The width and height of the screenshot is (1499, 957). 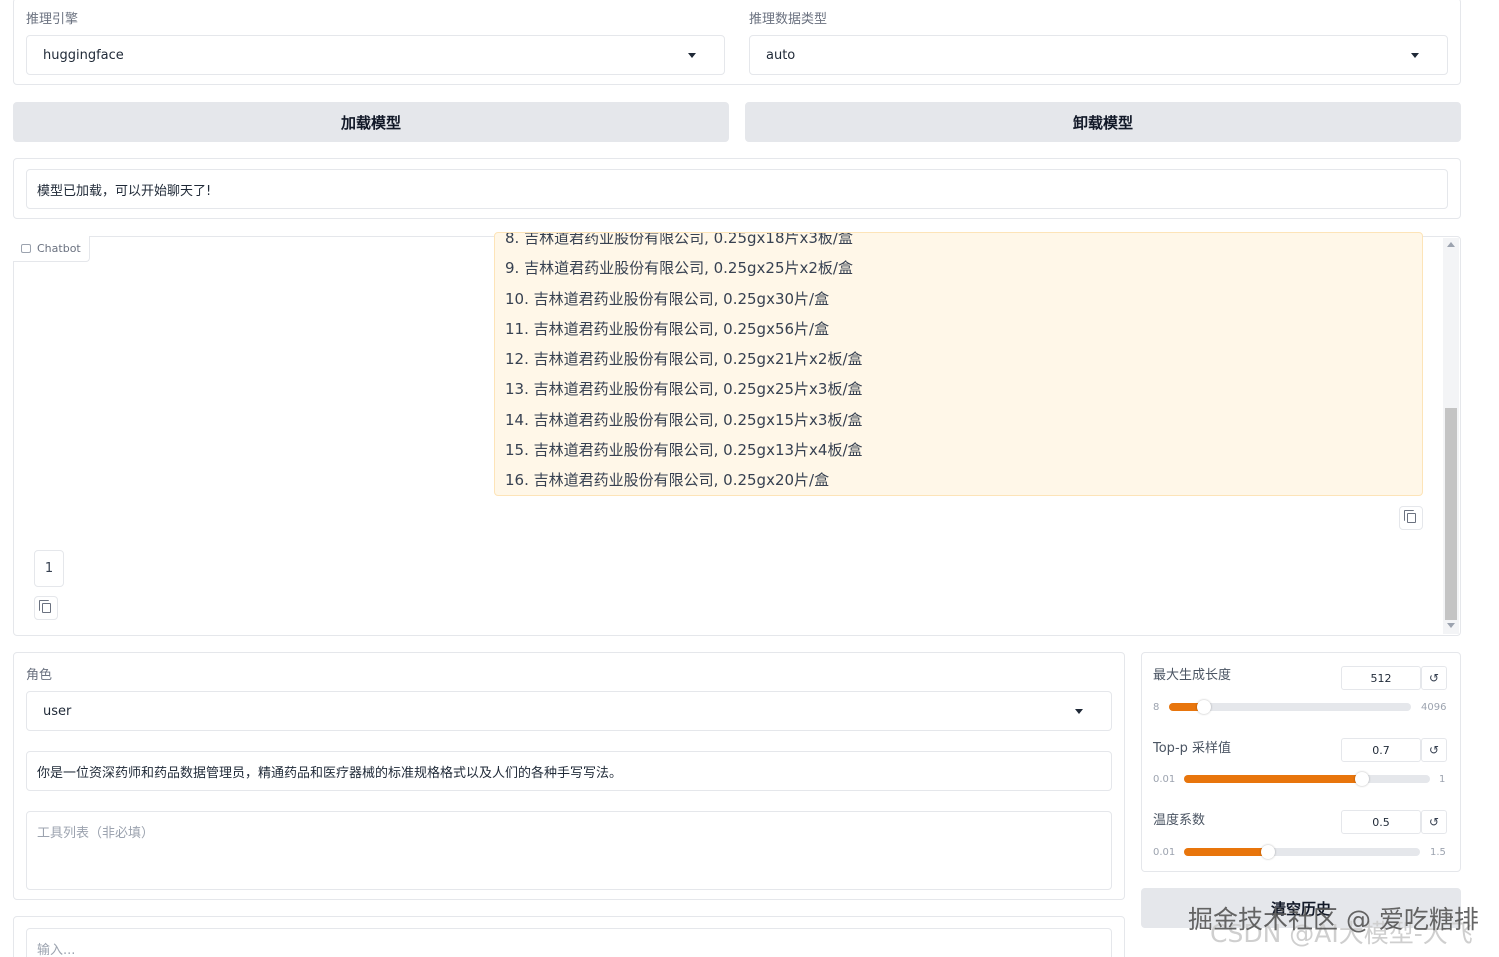 What do you see at coordinates (49, 568) in the screenshot?
I see `user-message: 1` at bounding box center [49, 568].